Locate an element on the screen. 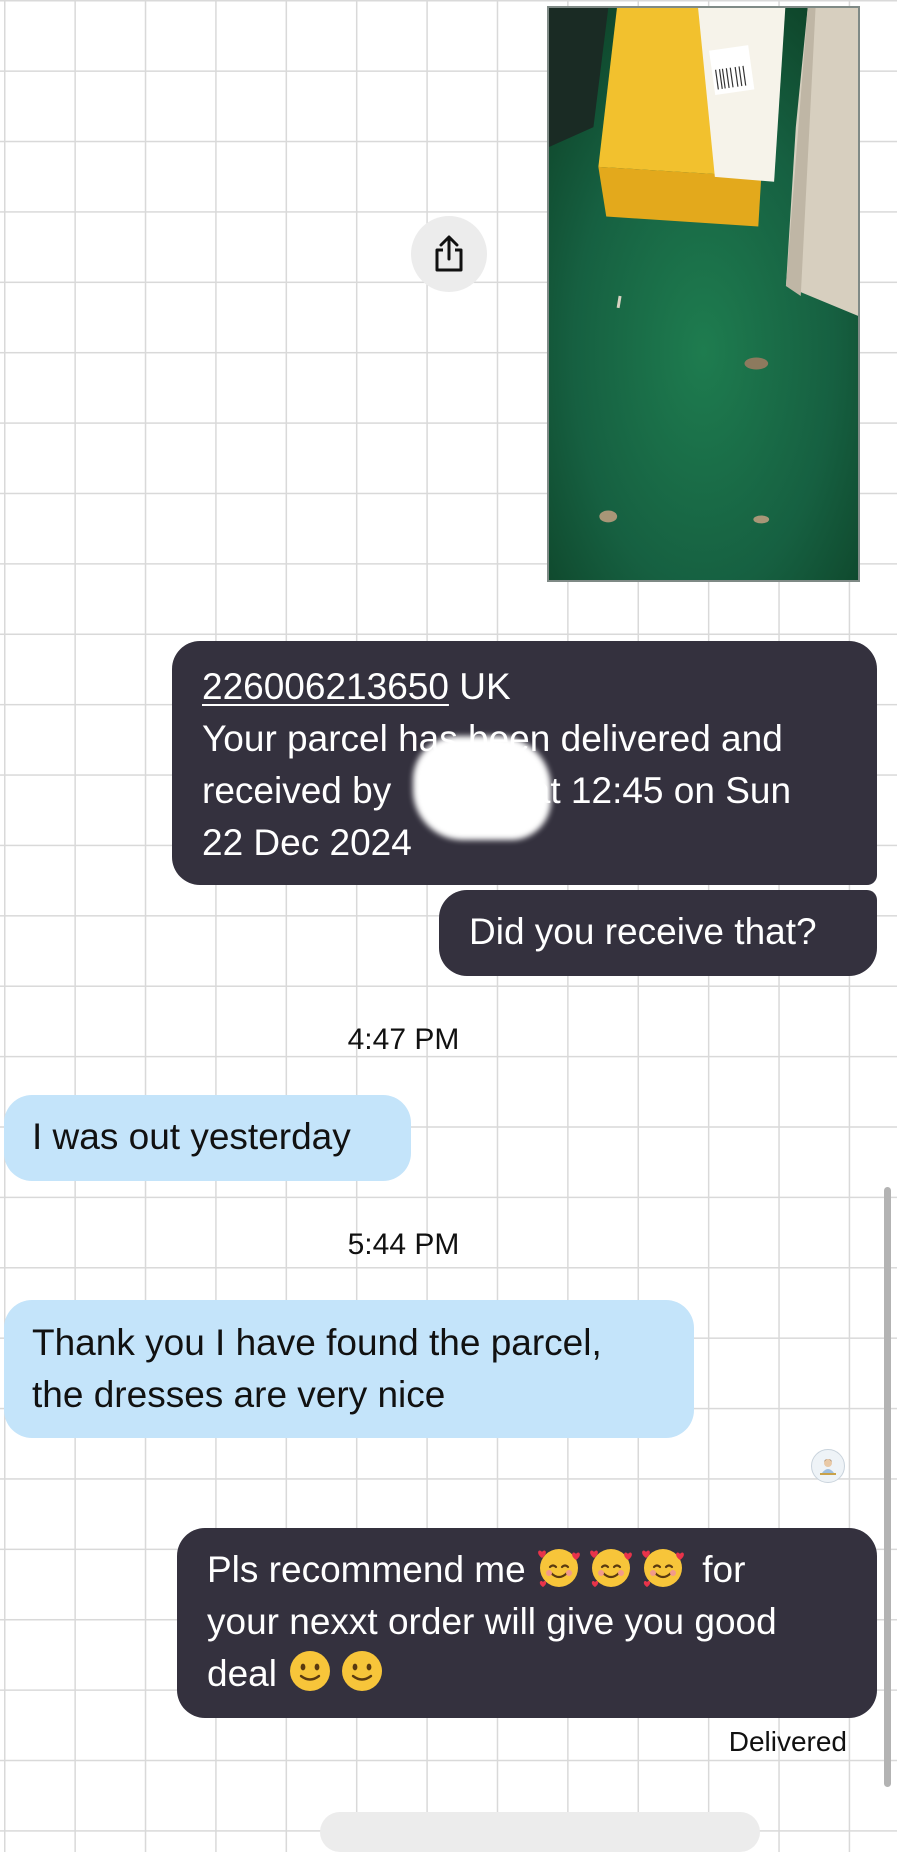  parcel-photo is located at coordinates (703, 294).